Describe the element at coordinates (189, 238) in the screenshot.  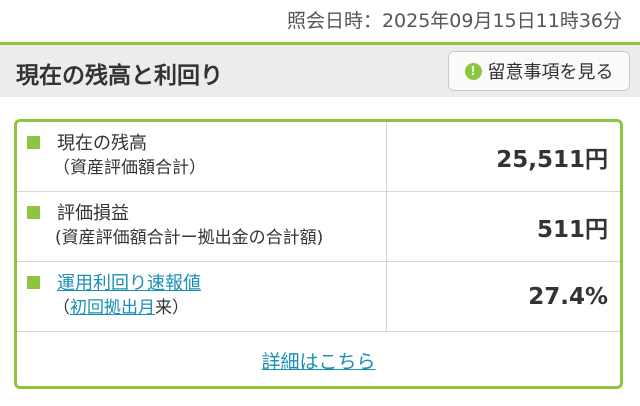
I see `unrealized-gain-sublabel: (資産評価額合計ー拠出金の合計額)` at that location.